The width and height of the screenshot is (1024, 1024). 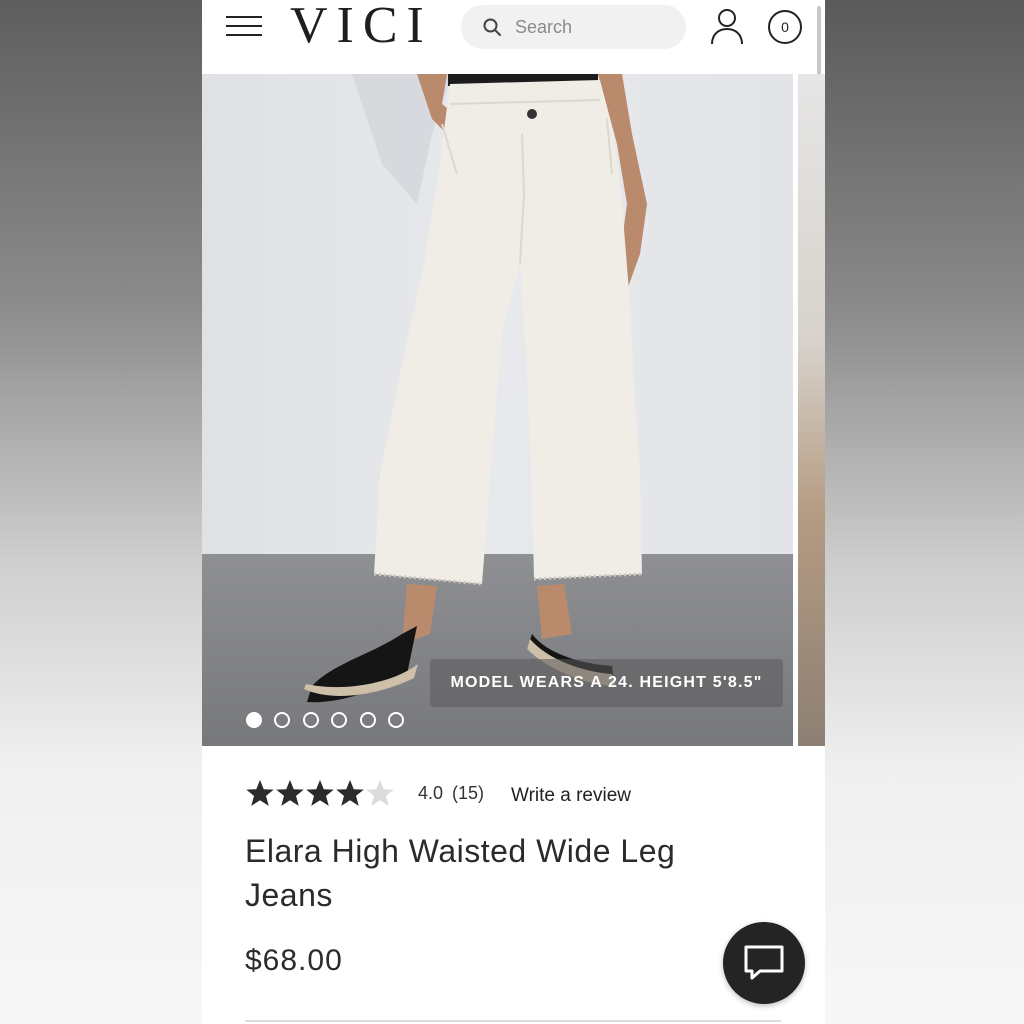 What do you see at coordinates (492, 27) in the screenshot?
I see `search-icon` at bounding box center [492, 27].